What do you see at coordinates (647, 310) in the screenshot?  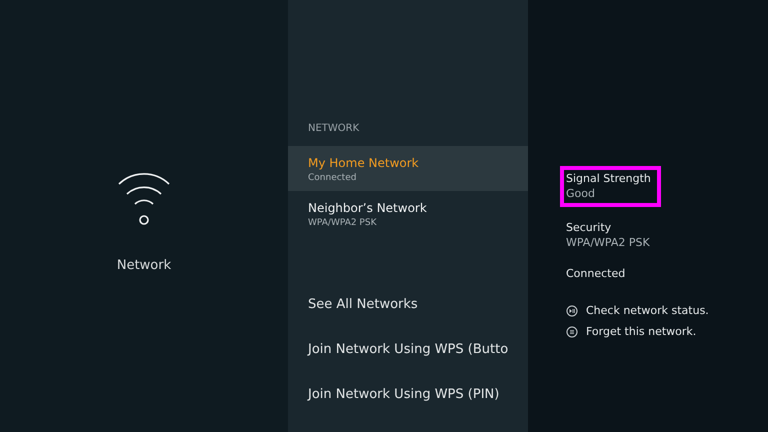 I see `action-hint: Check network status.` at bounding box center [647, 310].